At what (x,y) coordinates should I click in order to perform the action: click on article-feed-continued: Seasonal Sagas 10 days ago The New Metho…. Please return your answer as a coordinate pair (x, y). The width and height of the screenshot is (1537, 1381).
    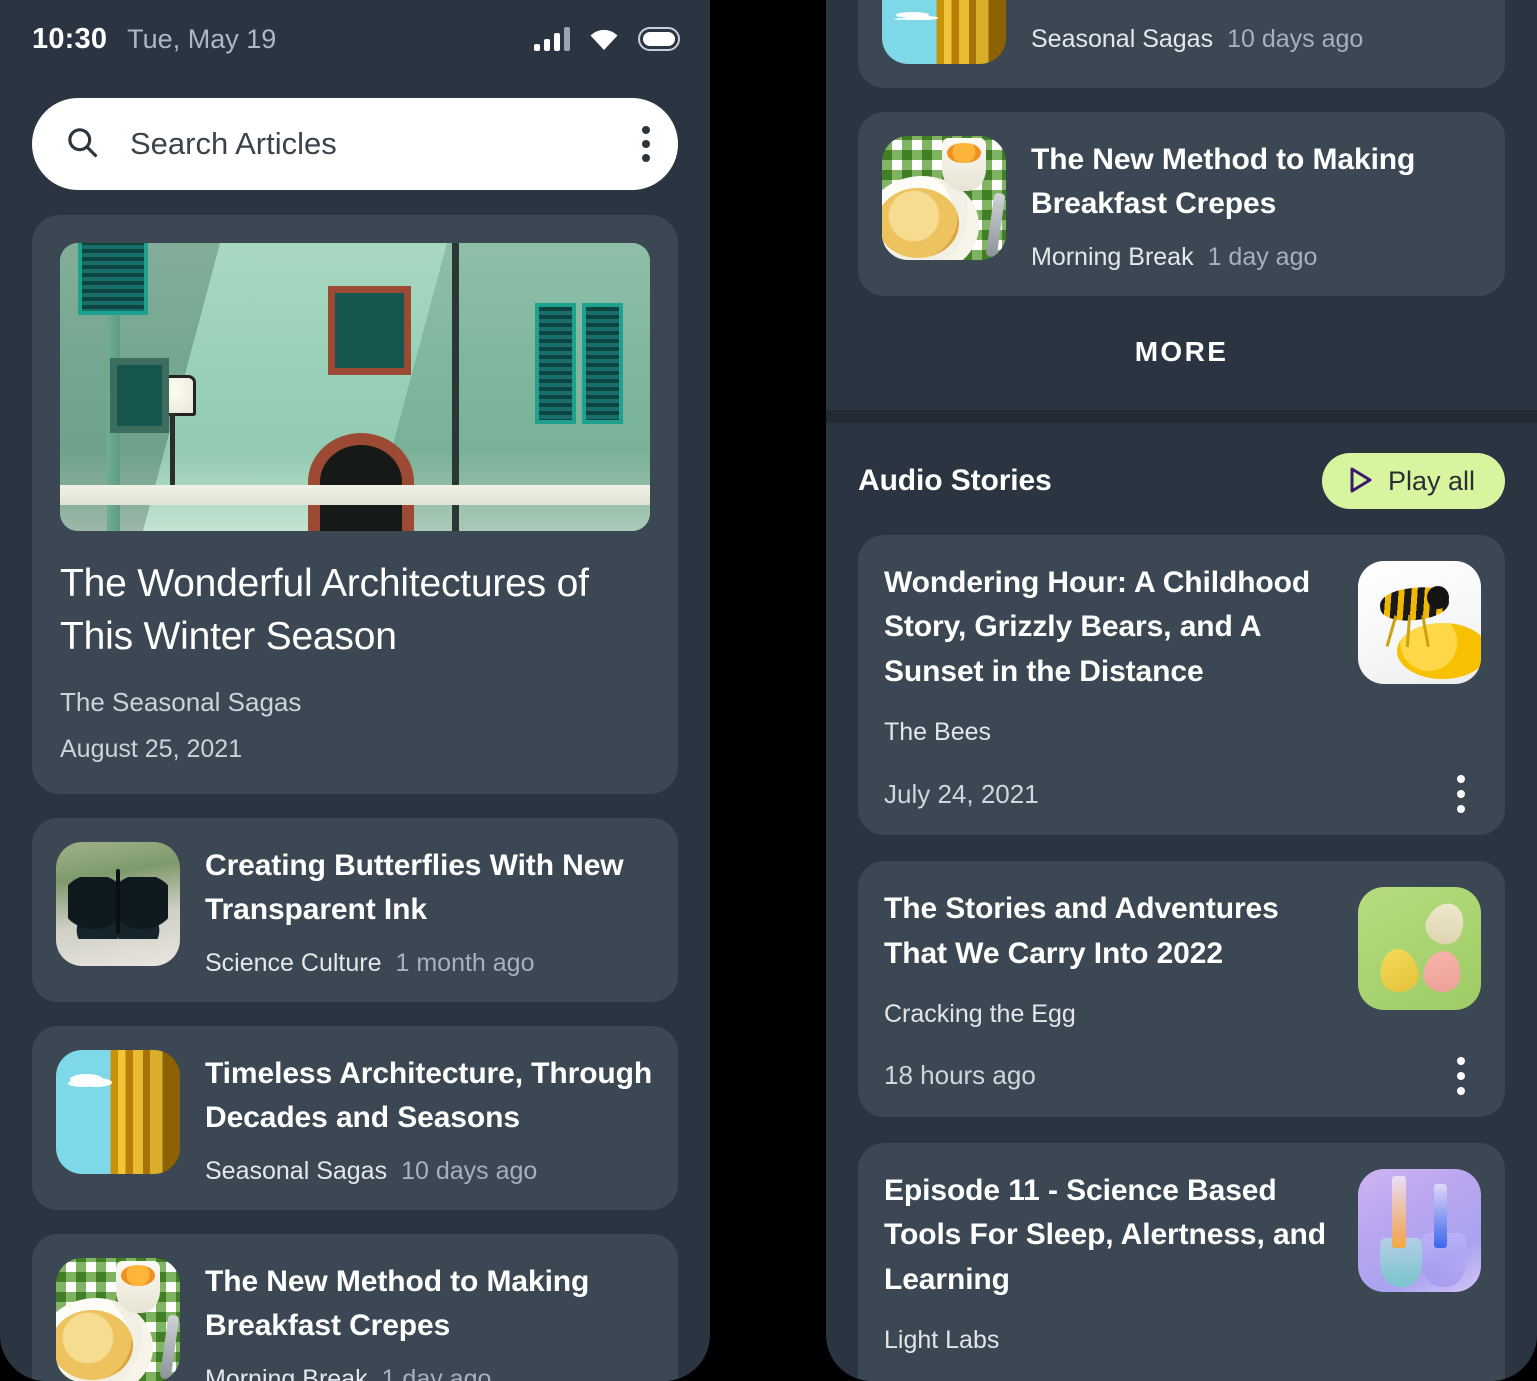
    Looking at the image, I should click on (1181, 205).